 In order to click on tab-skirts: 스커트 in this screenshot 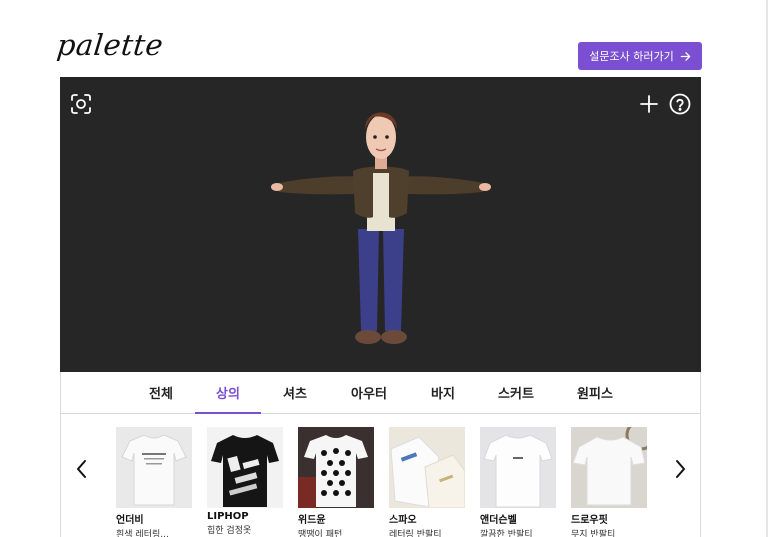, I will do `click(516, 392)`.